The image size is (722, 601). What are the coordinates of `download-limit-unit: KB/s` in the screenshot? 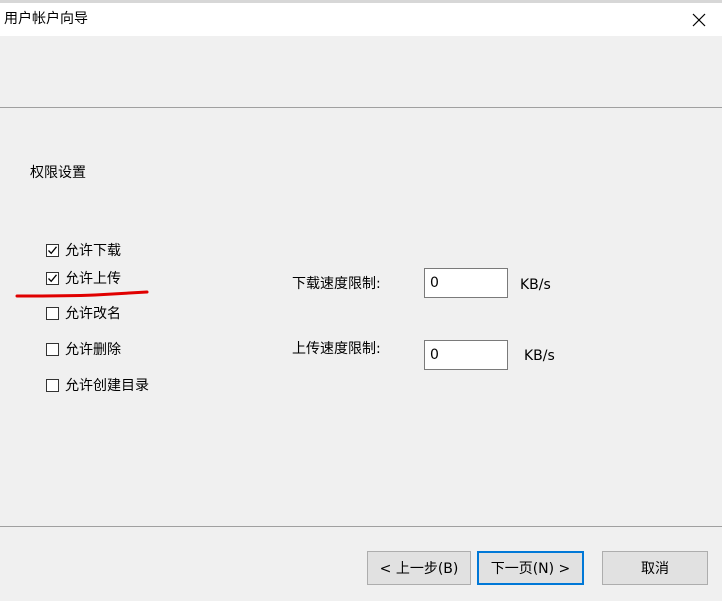 It's located at (535, 285).